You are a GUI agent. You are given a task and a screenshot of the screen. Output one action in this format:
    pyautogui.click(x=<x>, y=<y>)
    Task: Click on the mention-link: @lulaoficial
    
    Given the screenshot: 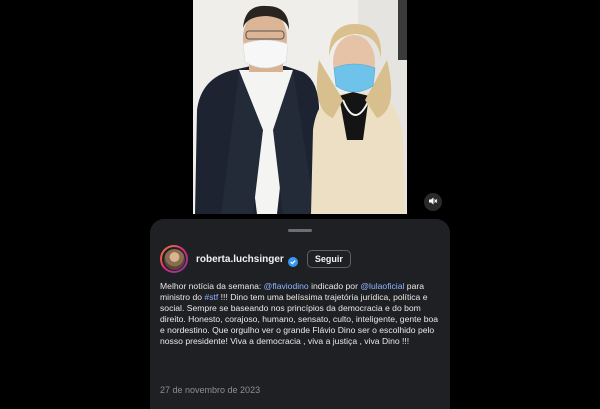 What is the action you would take?
    pyautogui.click(x=382, y=286)
    